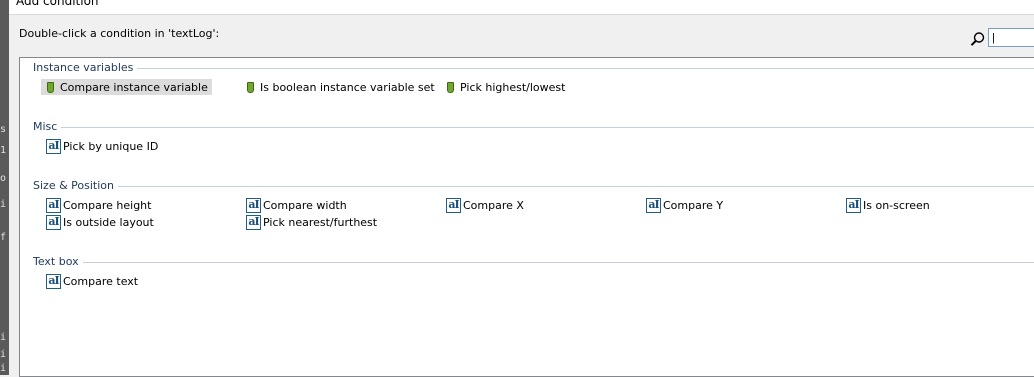 The width and height of the screenshot is (1034, 377). What do you see at coordinates (4, 187) in the screenshot?
I see `background-editor-strip: s 1 o i f i i i` at bounding box center [4, 187].